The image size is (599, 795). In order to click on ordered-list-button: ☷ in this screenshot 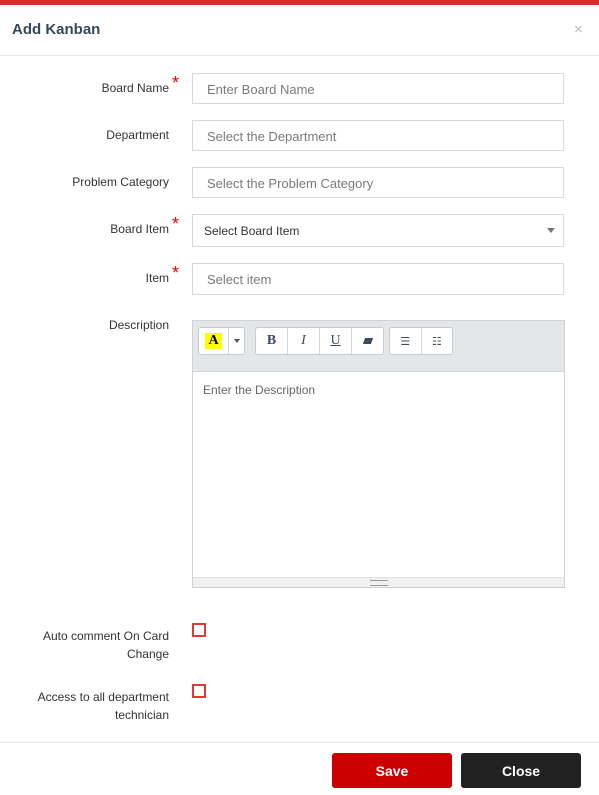, I will do `click(437, 341)`.